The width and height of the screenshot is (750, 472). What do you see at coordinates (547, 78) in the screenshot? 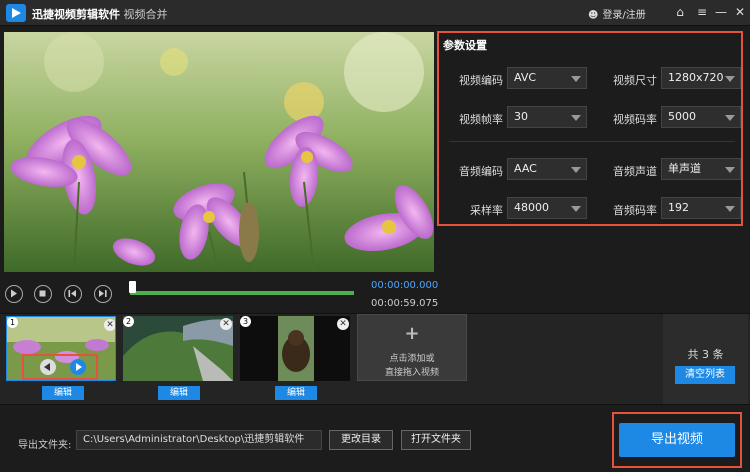
I see `video-codec-select: AVC` at bounding box center [547, 78].